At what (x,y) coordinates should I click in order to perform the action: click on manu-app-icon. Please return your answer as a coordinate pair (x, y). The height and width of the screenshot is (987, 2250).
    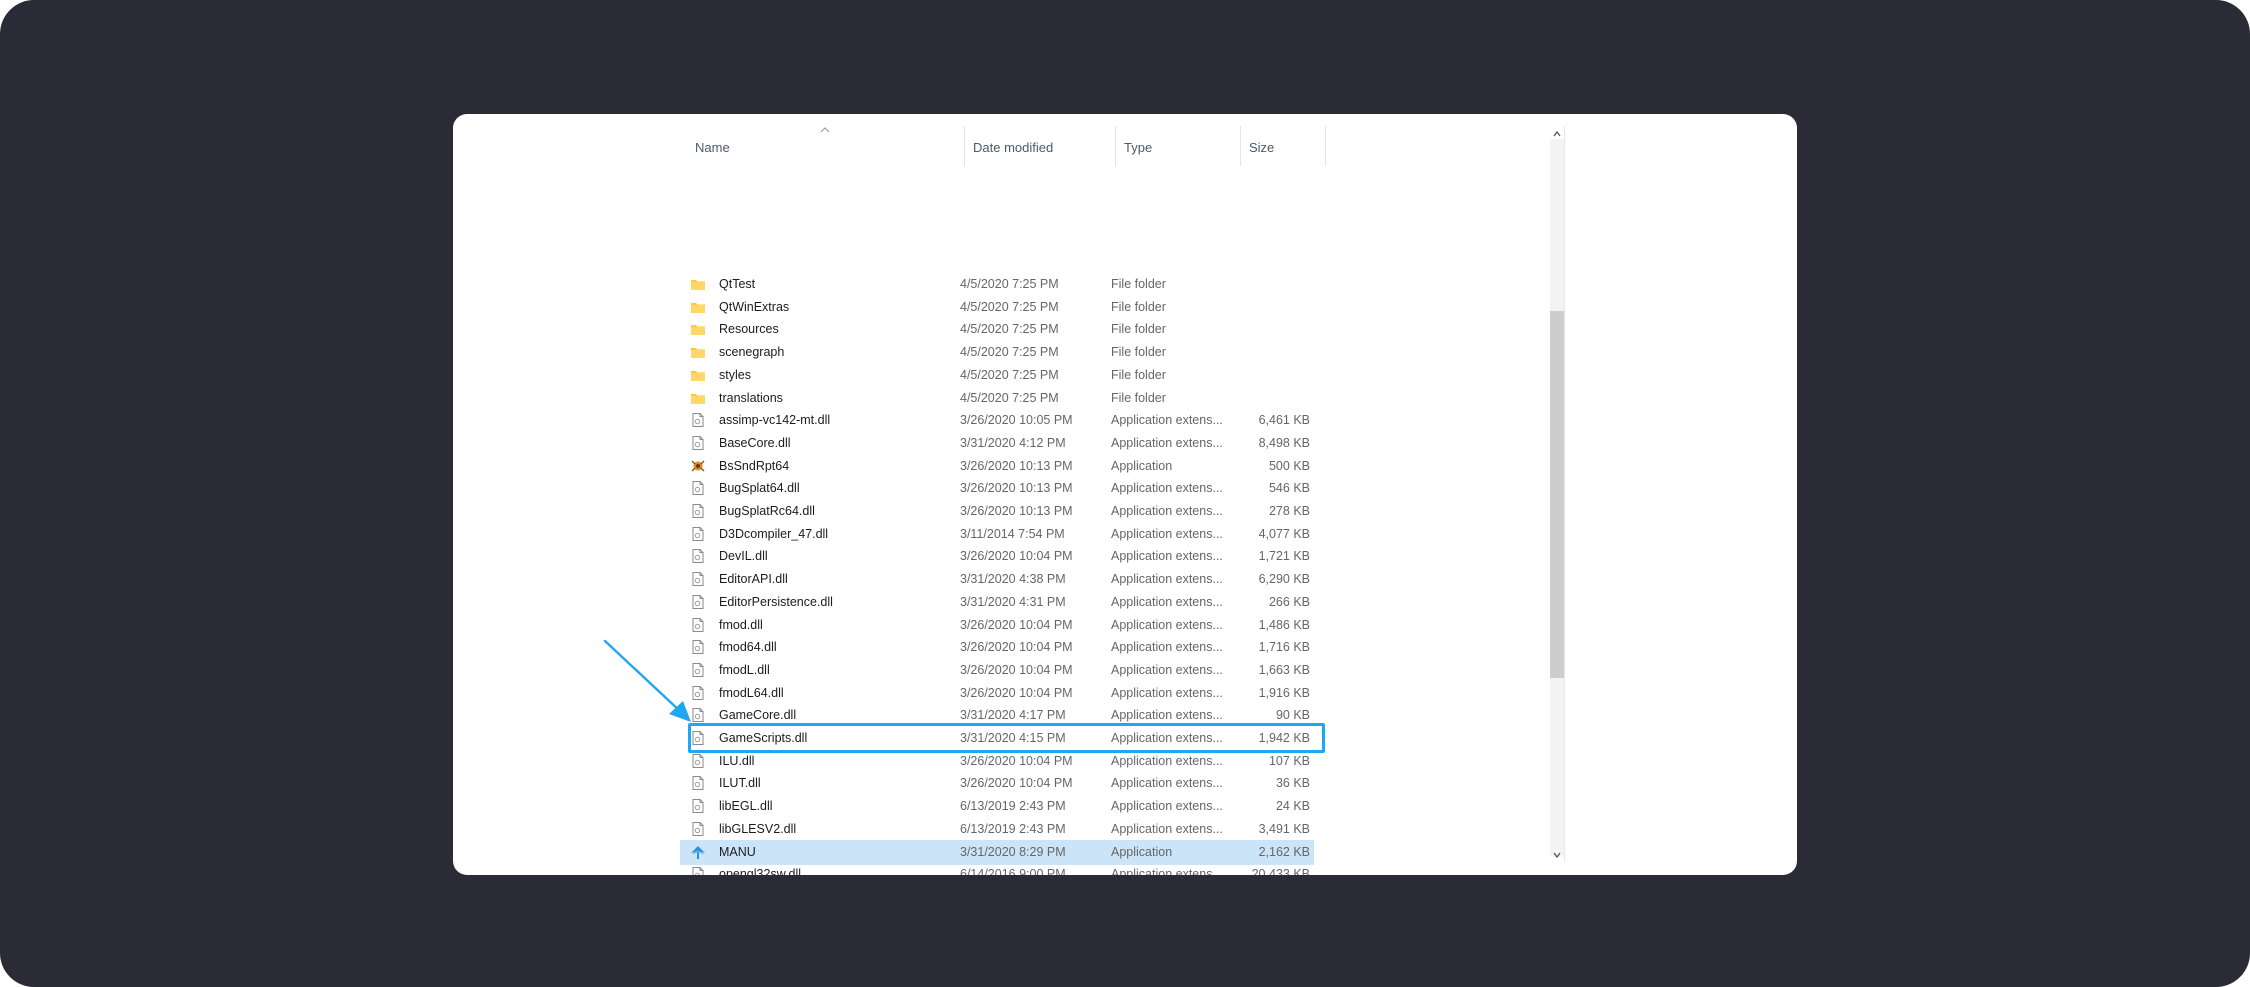
    Looking at the image, I should click on (698, 852).